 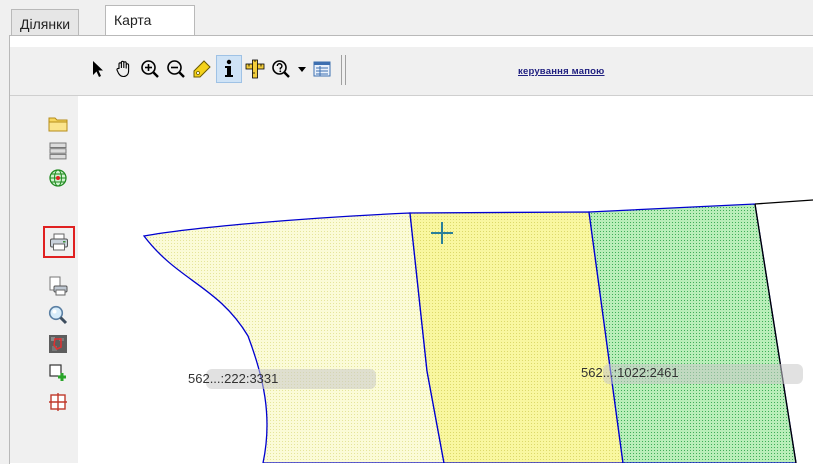 What do you see at coordinates (406, 18) in the screenshot?
I see `tab-bar: Ділянки Карта` at bounding box center [406, 18].